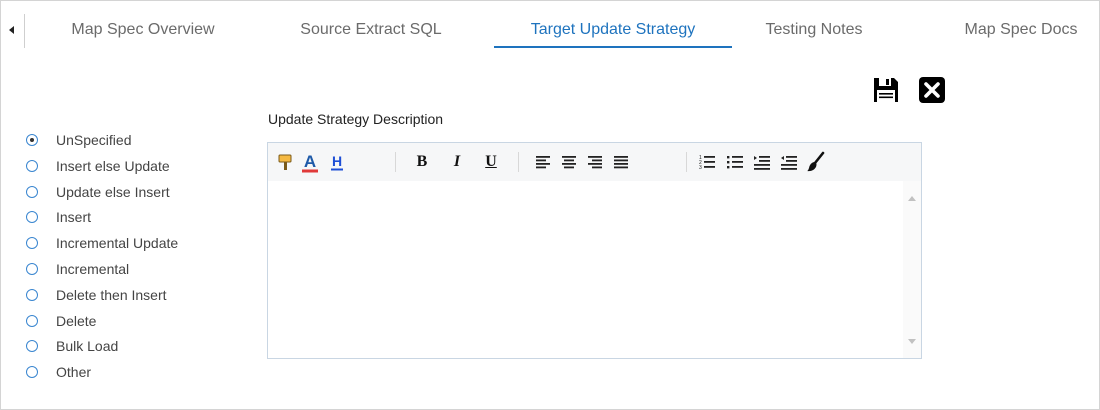  What do you see at coordinates (789, 162) in the screenshot?
I see `outdent-icon` at bounding box center [789, 162].